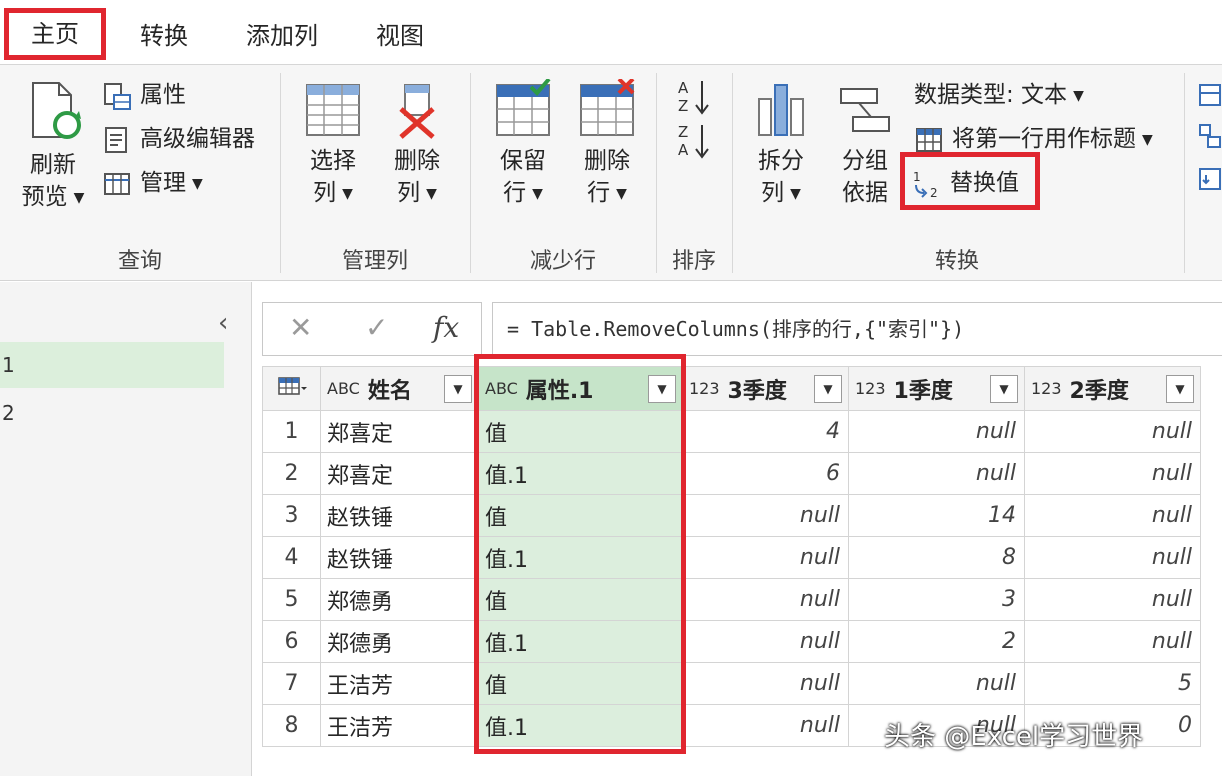  Describe the element at coordinates (936, 557) in the screenshot. I see `cell-value: 8` at that location.